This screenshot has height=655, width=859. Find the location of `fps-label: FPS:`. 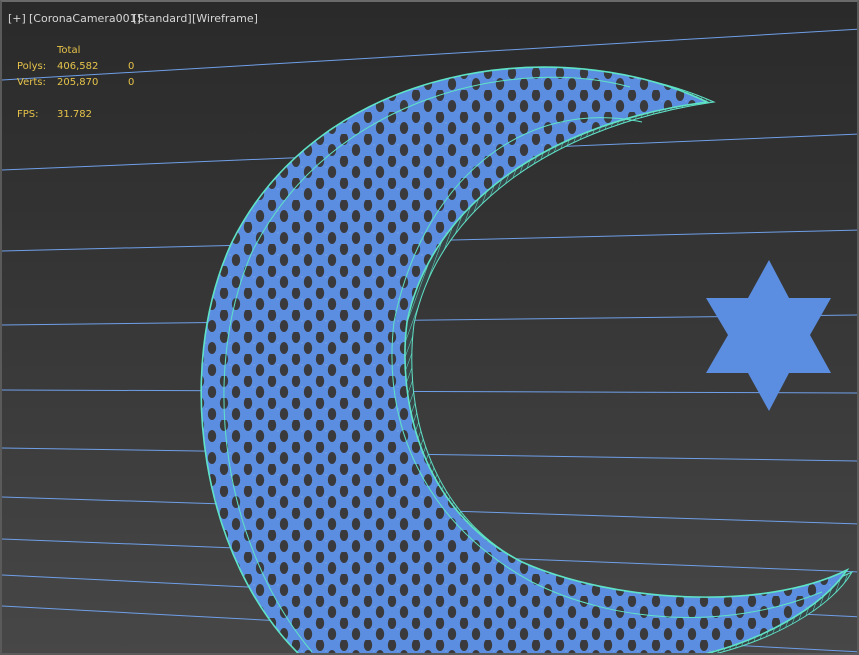

fps-label: FPS: is located at coordinates (28, 114).